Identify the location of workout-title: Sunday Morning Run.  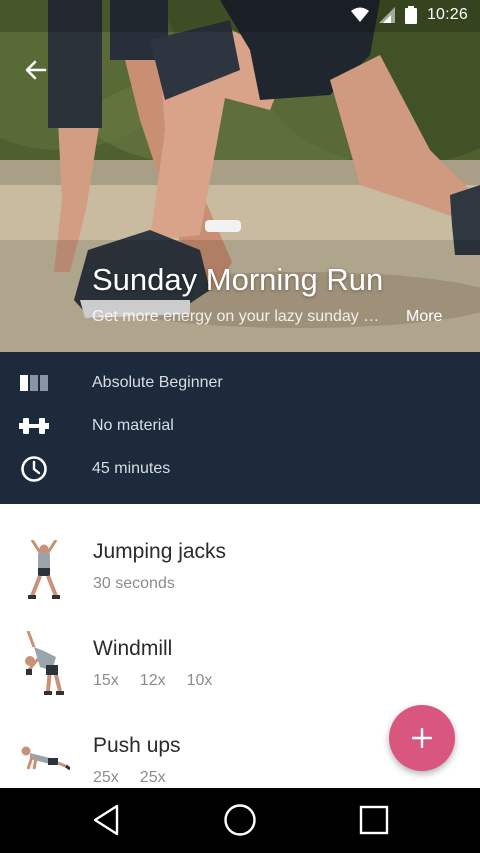
(238, 279).